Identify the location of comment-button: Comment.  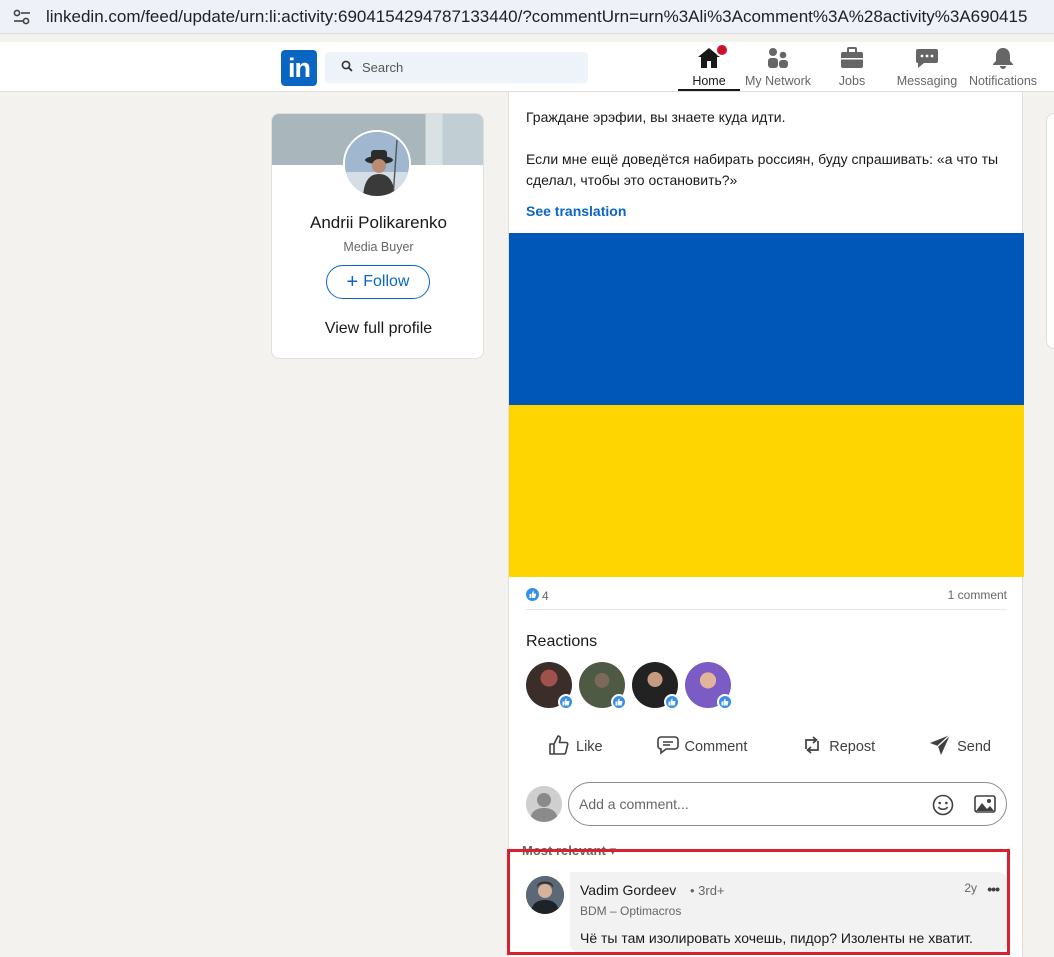
(702, 747).